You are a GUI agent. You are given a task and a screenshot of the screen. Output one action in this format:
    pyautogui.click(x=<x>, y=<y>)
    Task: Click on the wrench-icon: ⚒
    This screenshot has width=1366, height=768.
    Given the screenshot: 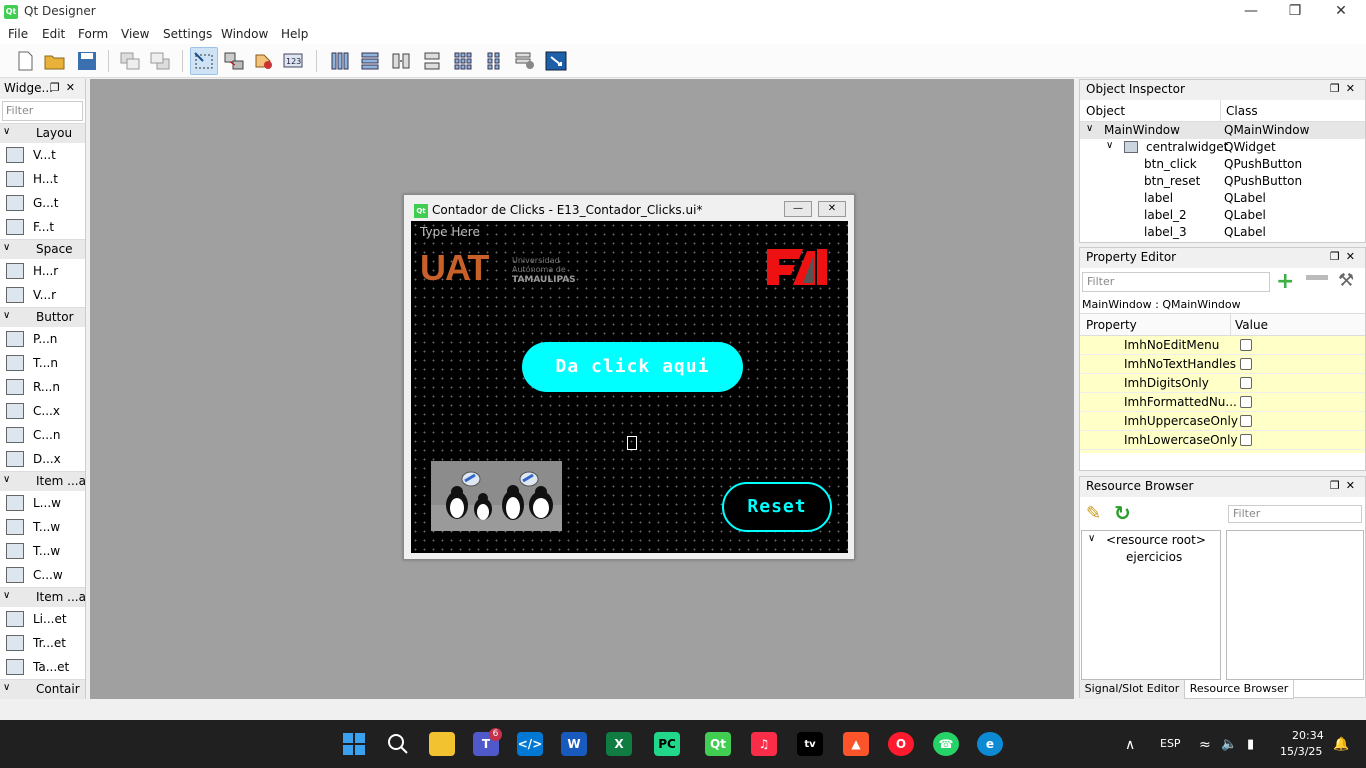 What is the action you would take?
    pyautogui.click(x=1346, y=280)
    